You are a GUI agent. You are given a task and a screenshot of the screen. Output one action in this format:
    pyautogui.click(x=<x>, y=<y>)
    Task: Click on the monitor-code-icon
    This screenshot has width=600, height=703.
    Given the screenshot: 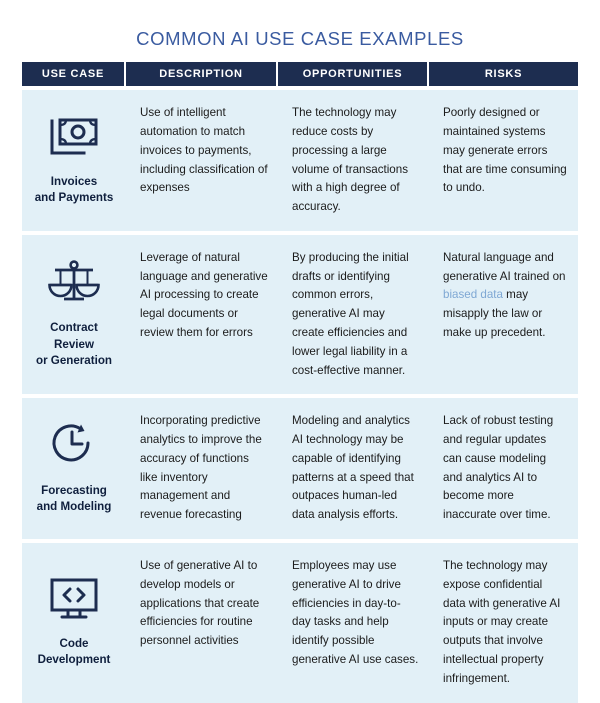 What is the action you would take?
    pyautogui.click(x=74, y=601)
    